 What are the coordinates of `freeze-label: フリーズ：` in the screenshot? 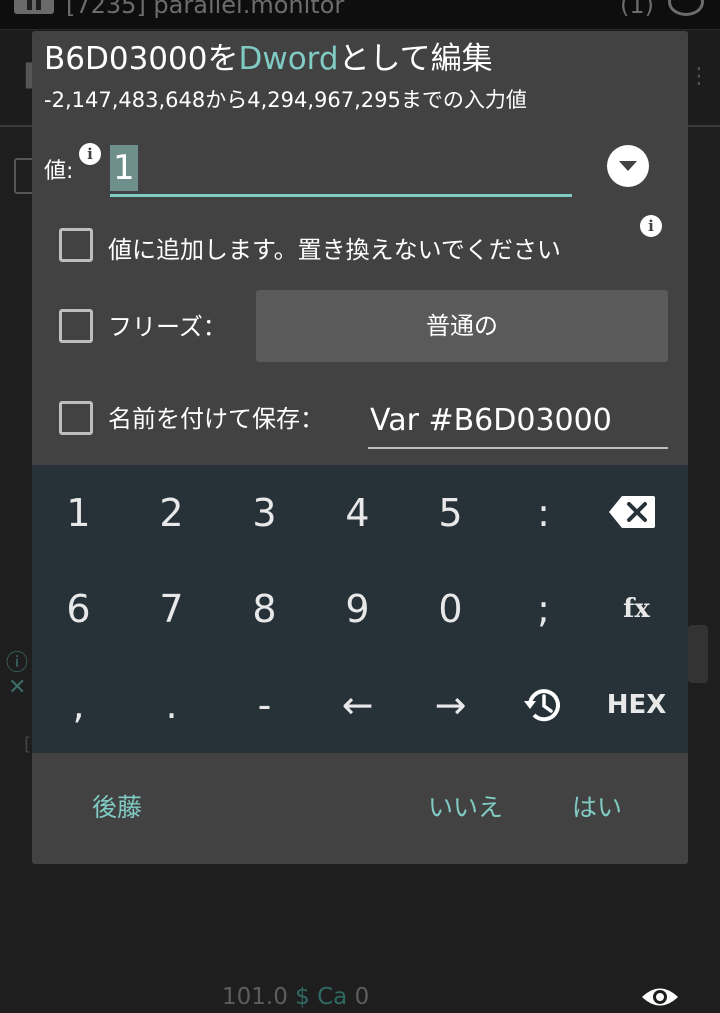 It's located at (167, 327).